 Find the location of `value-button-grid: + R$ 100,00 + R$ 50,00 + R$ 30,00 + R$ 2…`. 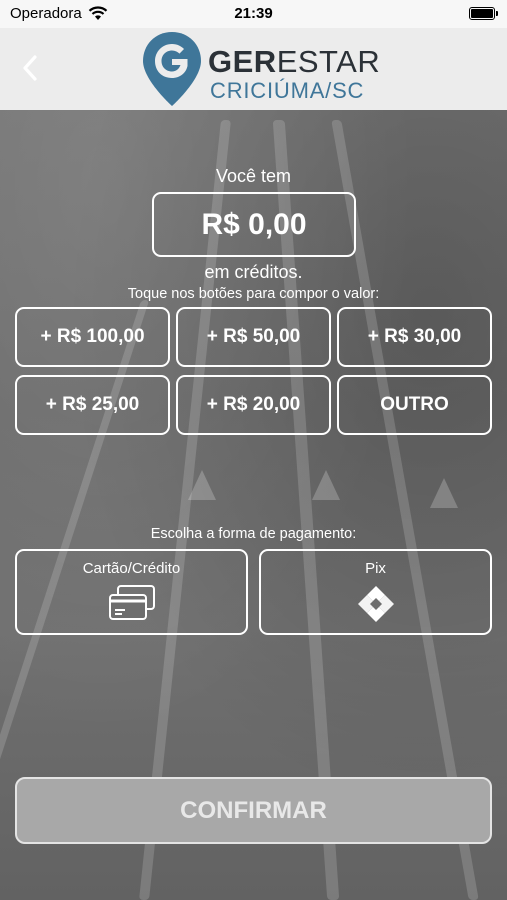

value-button-grid: + R$ 100,00 + R$ 50,00 + R$ 30,00 + R$ 2… is located at coordinates (254, 371).